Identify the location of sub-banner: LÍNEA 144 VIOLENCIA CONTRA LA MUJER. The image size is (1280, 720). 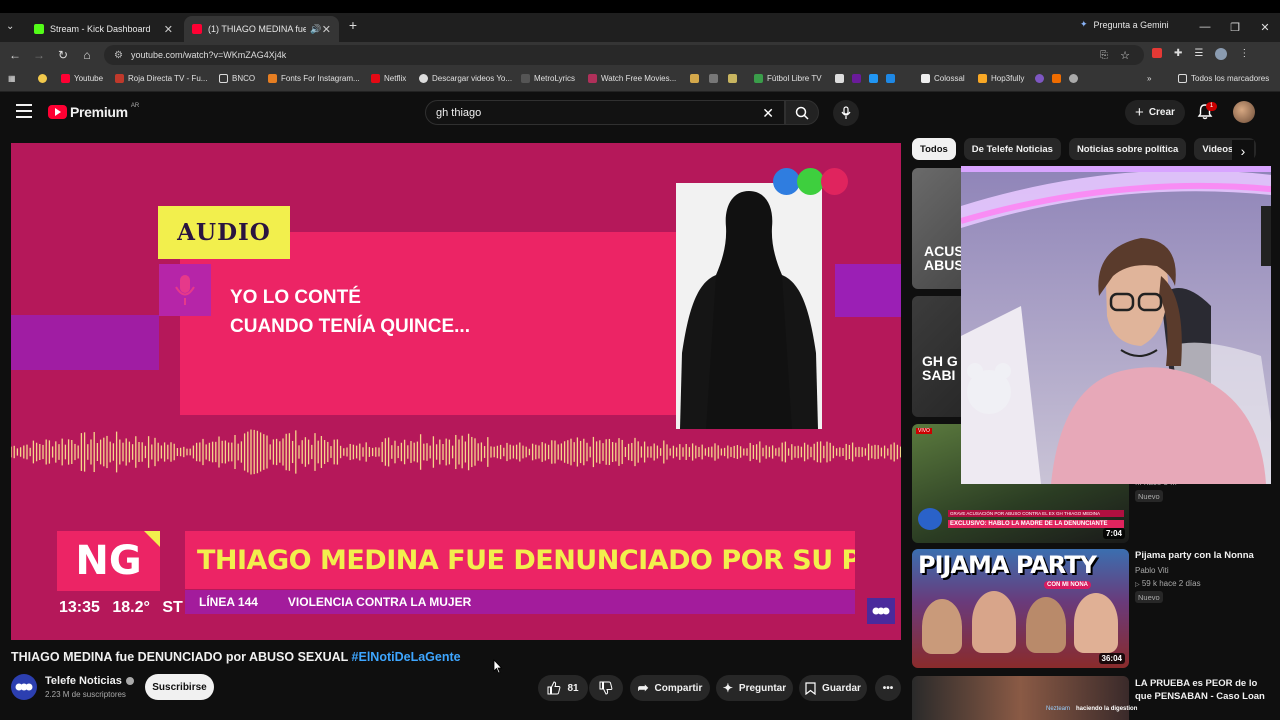
(520, 602).